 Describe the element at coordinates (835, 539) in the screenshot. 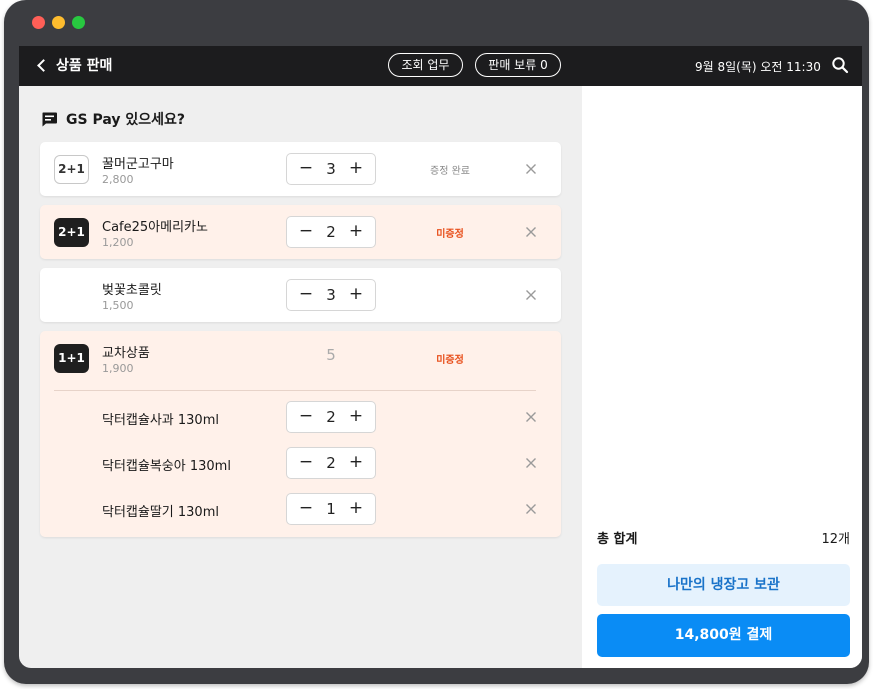

I see `total-count: 12개` at that location.